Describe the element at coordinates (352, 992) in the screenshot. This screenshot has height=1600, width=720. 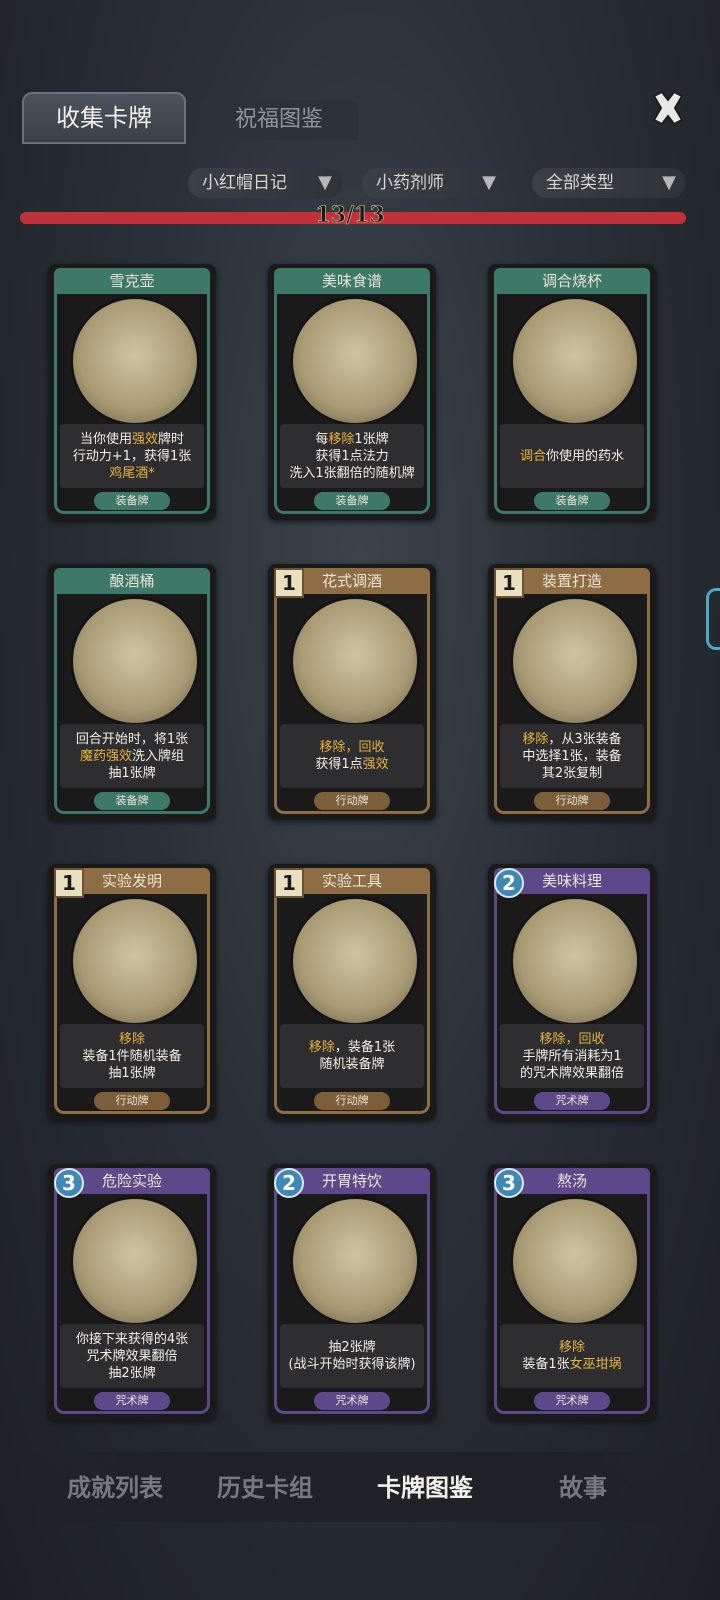
I see `card: 实验工具 1 移除，装备1张 随机装备牌 行动牌` at that location.